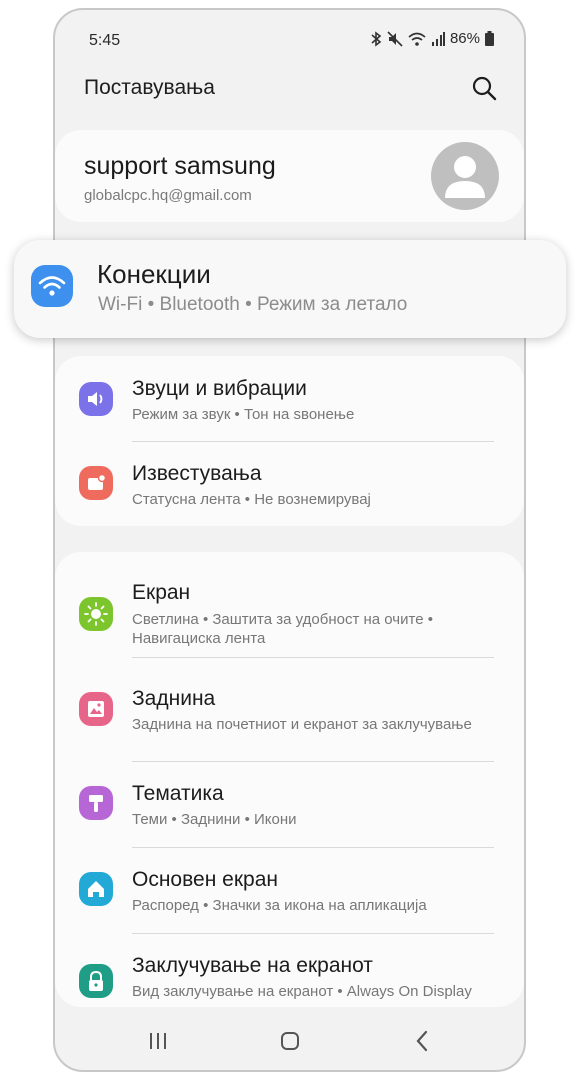  I want to click on battery-percent: 86%, so click(464, 38).